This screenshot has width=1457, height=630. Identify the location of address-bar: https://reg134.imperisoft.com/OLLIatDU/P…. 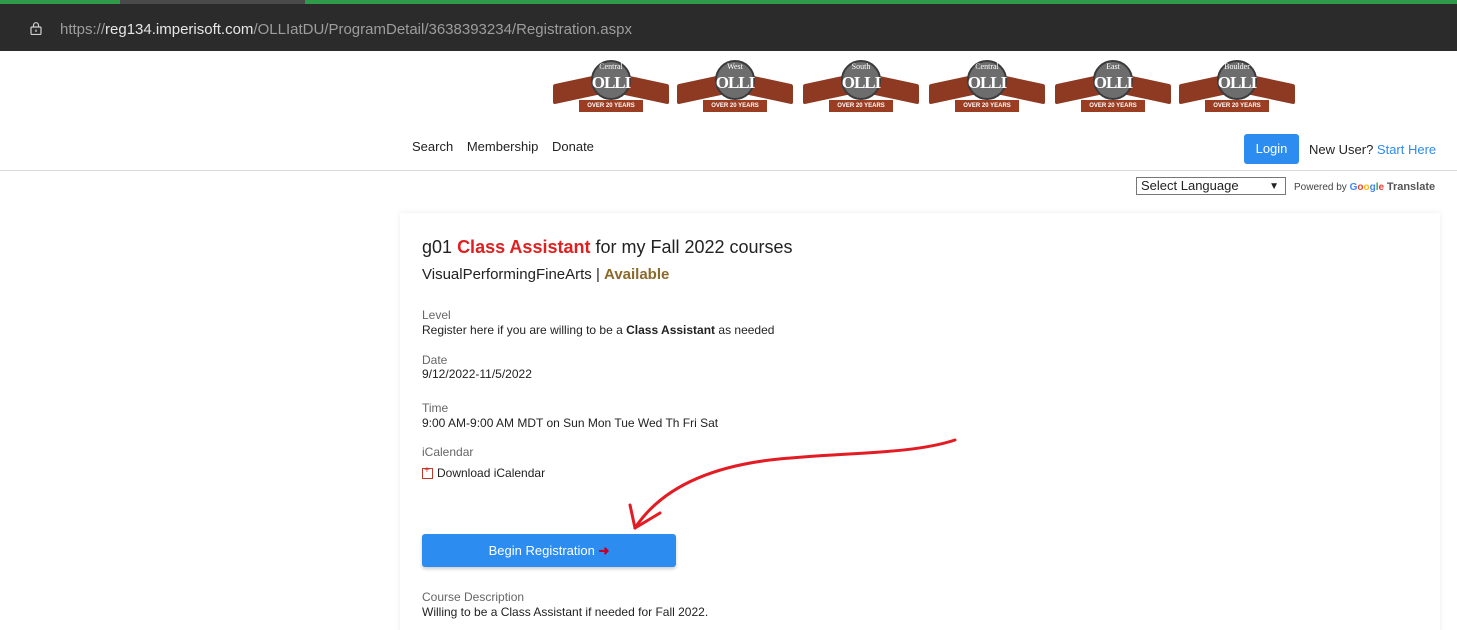
(728, 27).